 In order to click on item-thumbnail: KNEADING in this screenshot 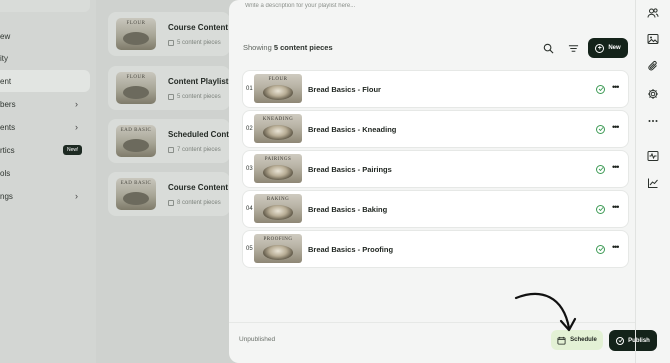, I will do `click(278, 128)`.